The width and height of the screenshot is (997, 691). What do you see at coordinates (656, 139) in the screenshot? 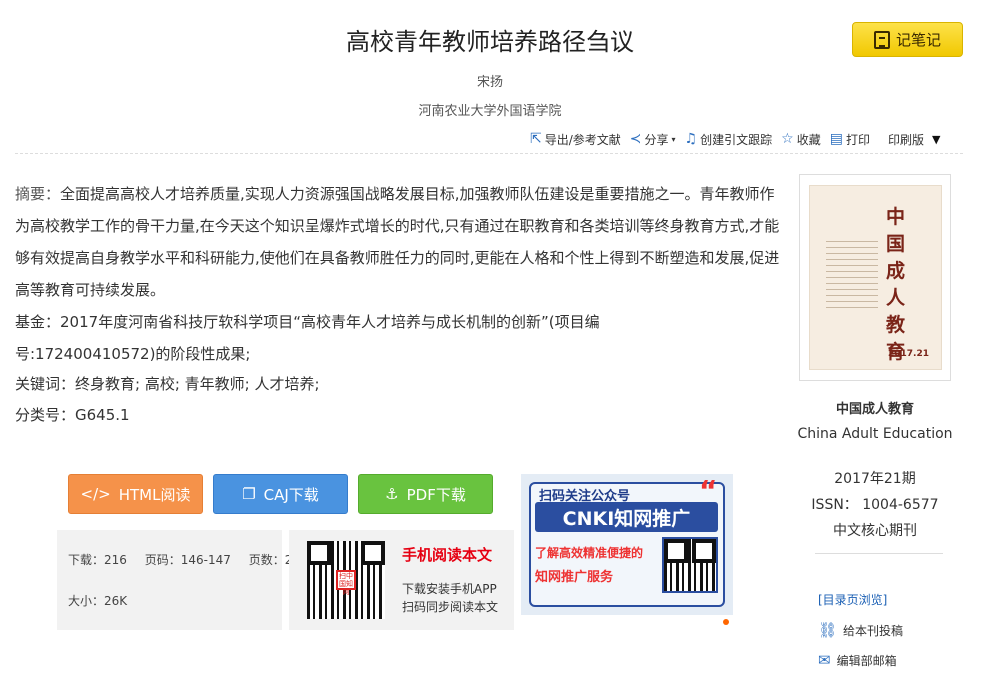
I see `share-label: 分享` at bounding box center [656, 139].